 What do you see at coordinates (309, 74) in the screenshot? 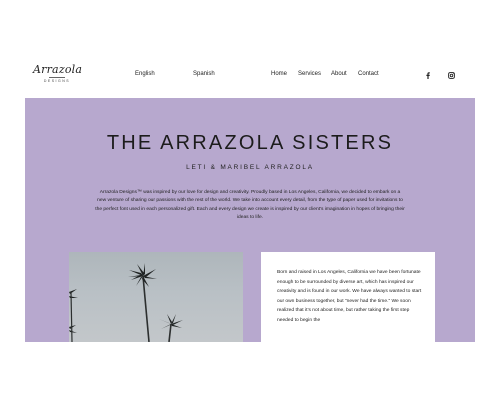
I see `nav-services-link: Services` at bounding box center [309, 74].